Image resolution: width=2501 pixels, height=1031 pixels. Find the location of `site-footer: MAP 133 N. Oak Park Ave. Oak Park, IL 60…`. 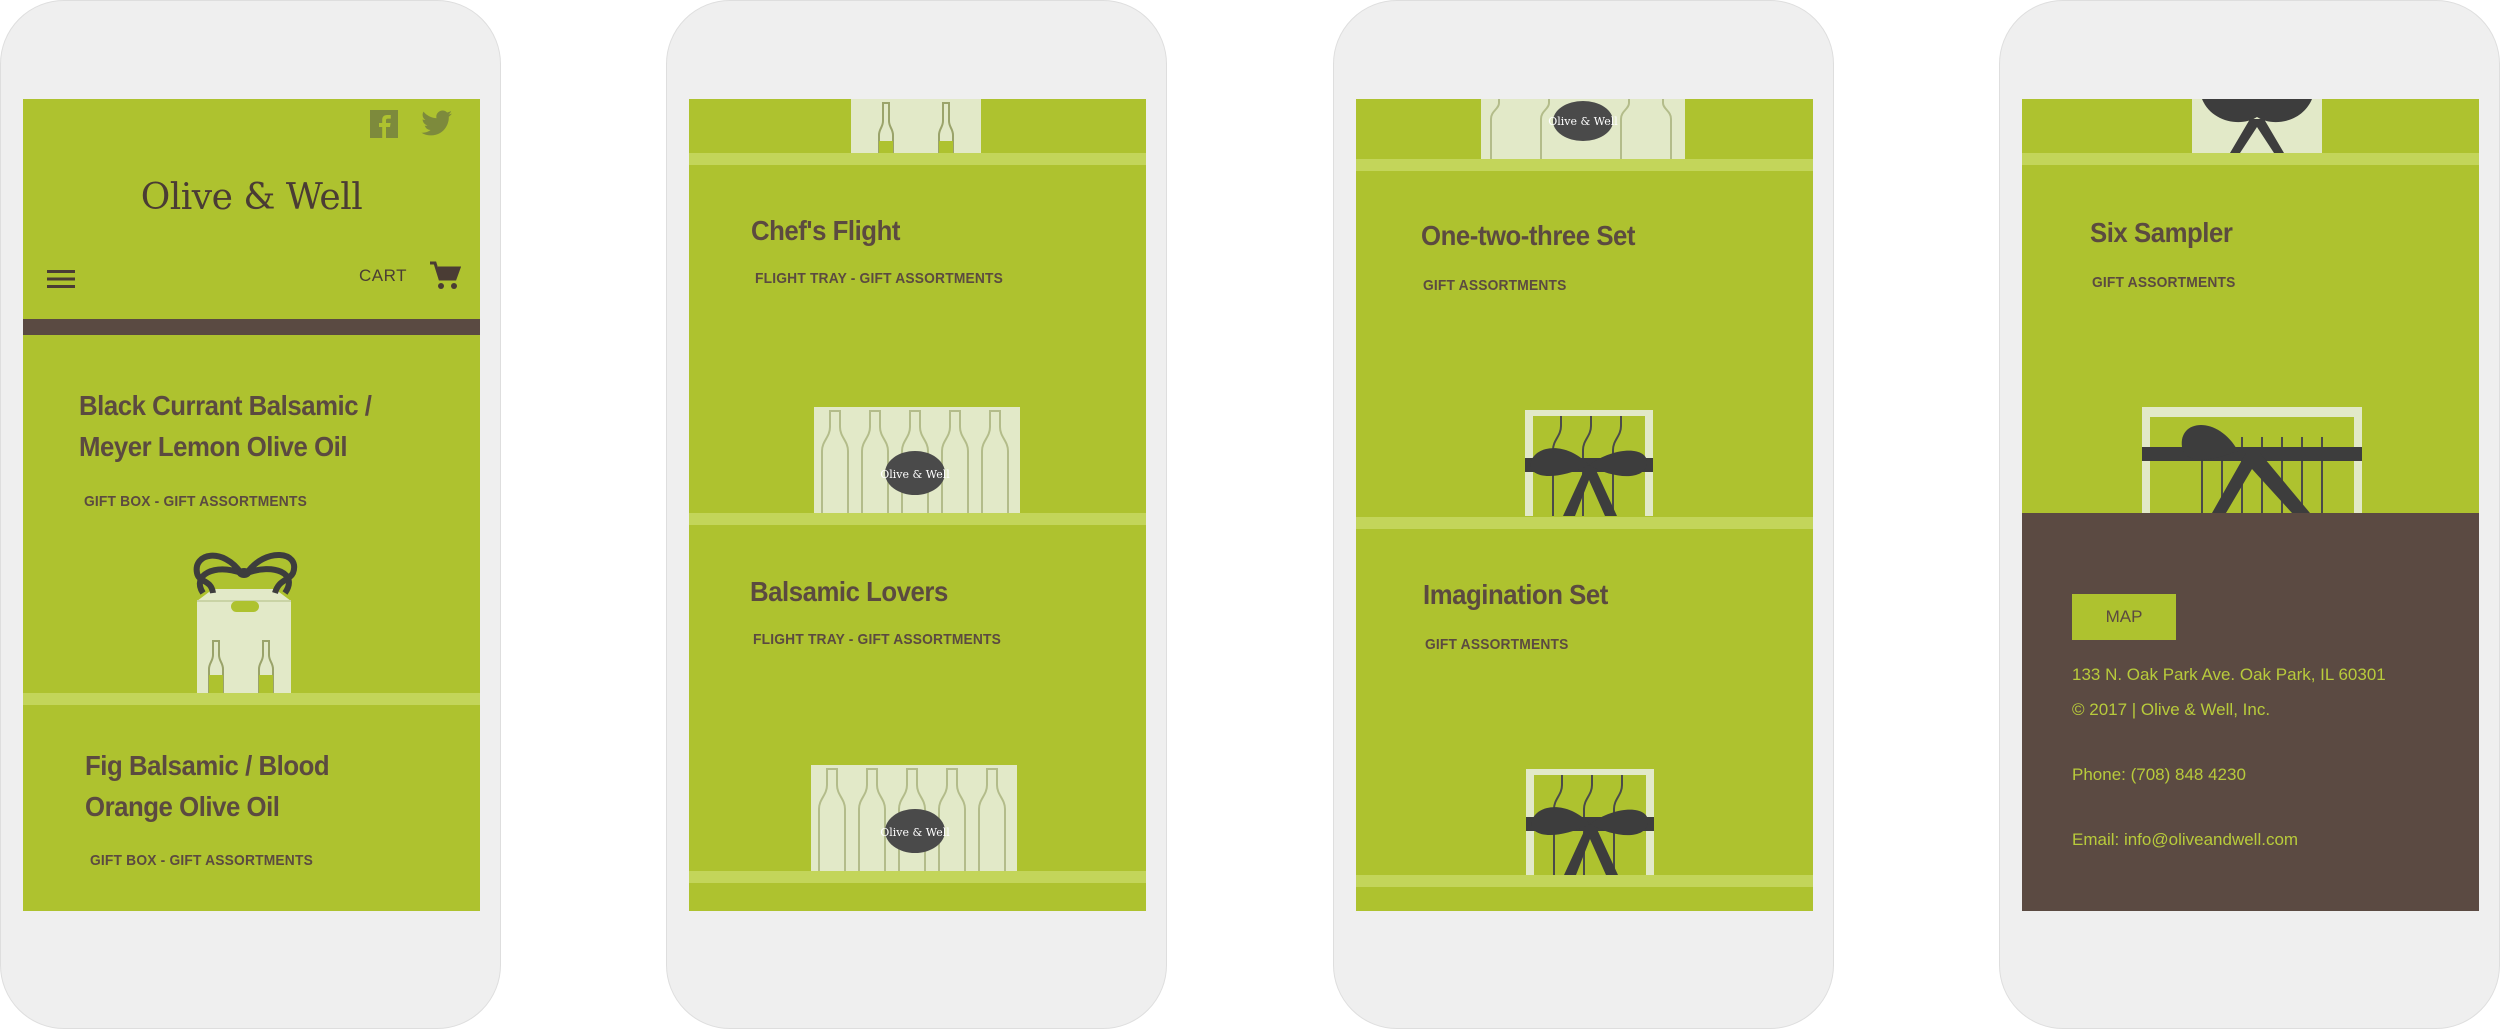

site-footer: MAP 133 N. Oak Park Ave. Oak Park, IL 60… is located at coordinates (2250, 712).